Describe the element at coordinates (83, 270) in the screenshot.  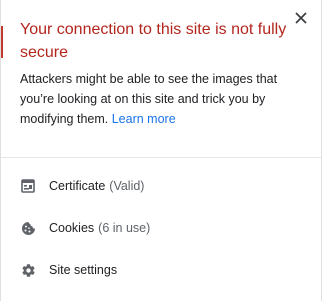
I see `site-settings-label: Site settings` at that location.